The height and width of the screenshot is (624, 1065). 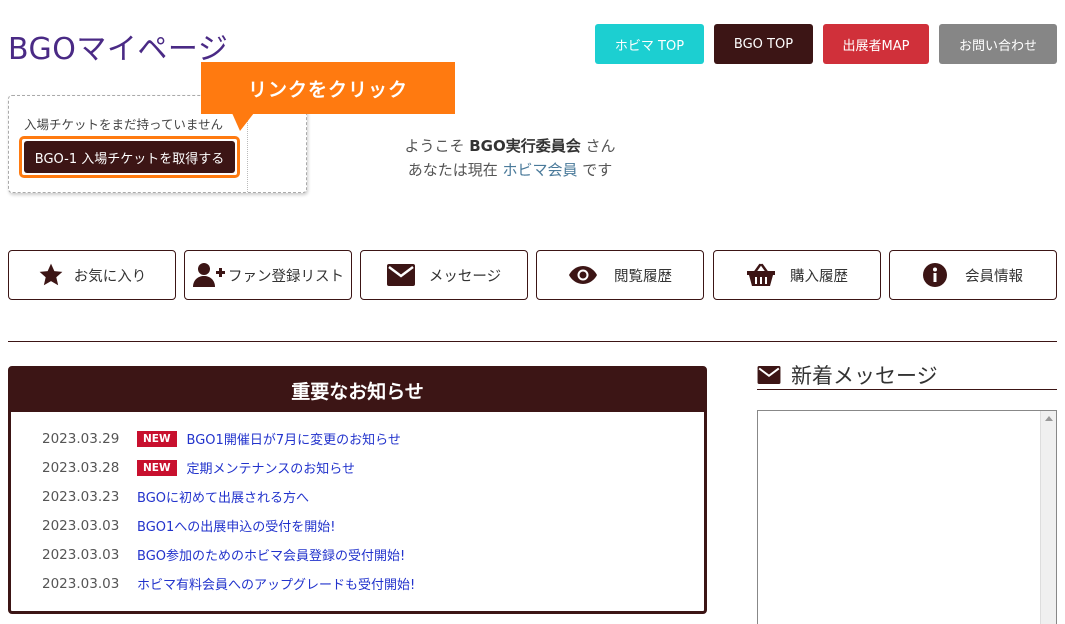 What do you see at coordinates (294, 438) in the screenshot?
I see `notice-link: BGO1開催日が7月に変更のお知らせ` at bounding box center [294, 438].